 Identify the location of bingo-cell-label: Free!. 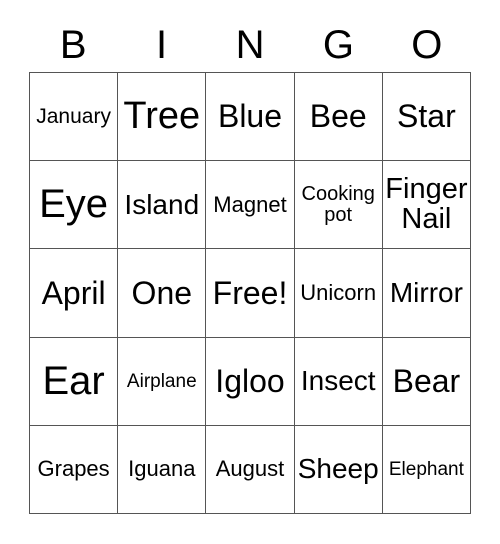
(250, 292).